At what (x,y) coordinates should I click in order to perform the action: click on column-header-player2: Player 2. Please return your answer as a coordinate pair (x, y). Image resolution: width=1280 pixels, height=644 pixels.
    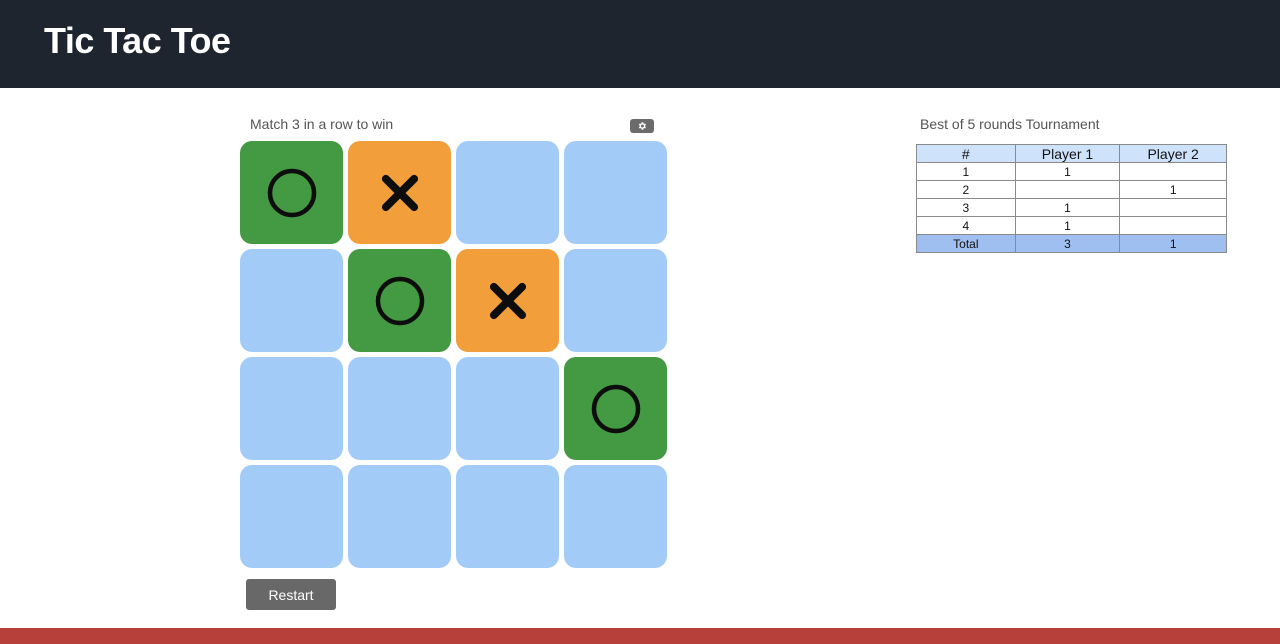
    Looking at the image, I should click on (1173, 153).